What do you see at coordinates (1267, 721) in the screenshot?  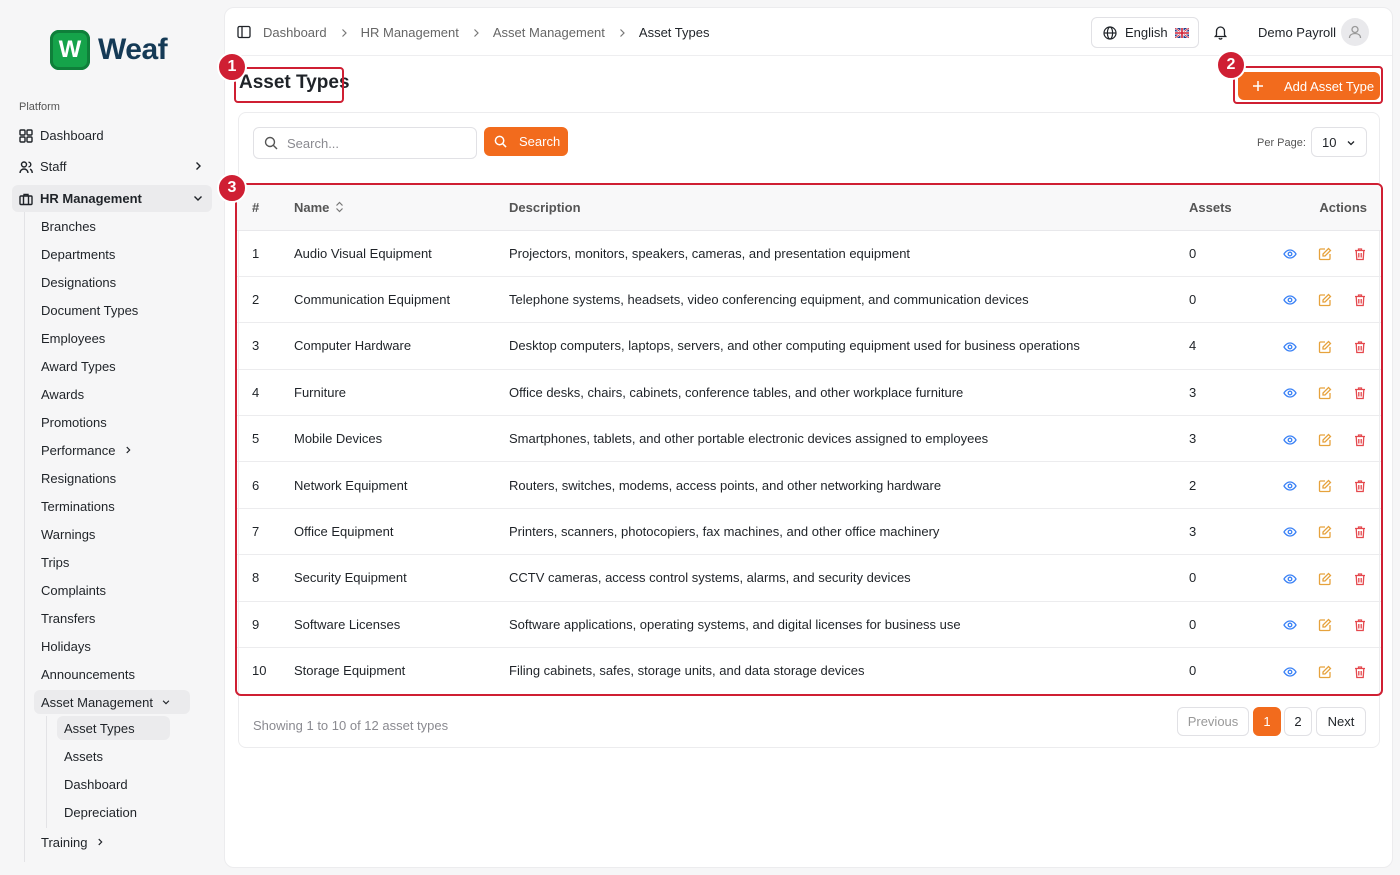 I see `page-button-1: 1` at bounding box center [1267, 721].